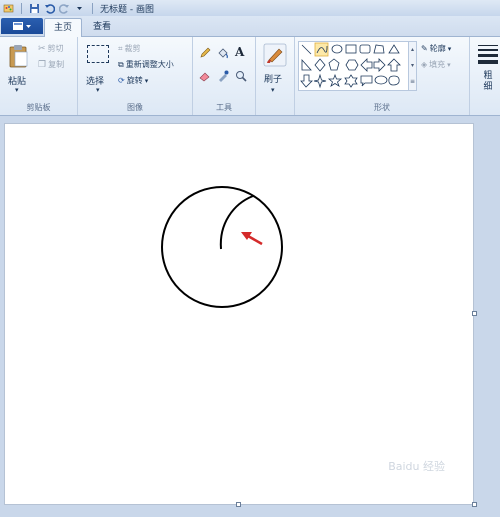 The width and height of the screenshot is (500, 517). I want to click on resize-handle-corner, so click(474, 504).